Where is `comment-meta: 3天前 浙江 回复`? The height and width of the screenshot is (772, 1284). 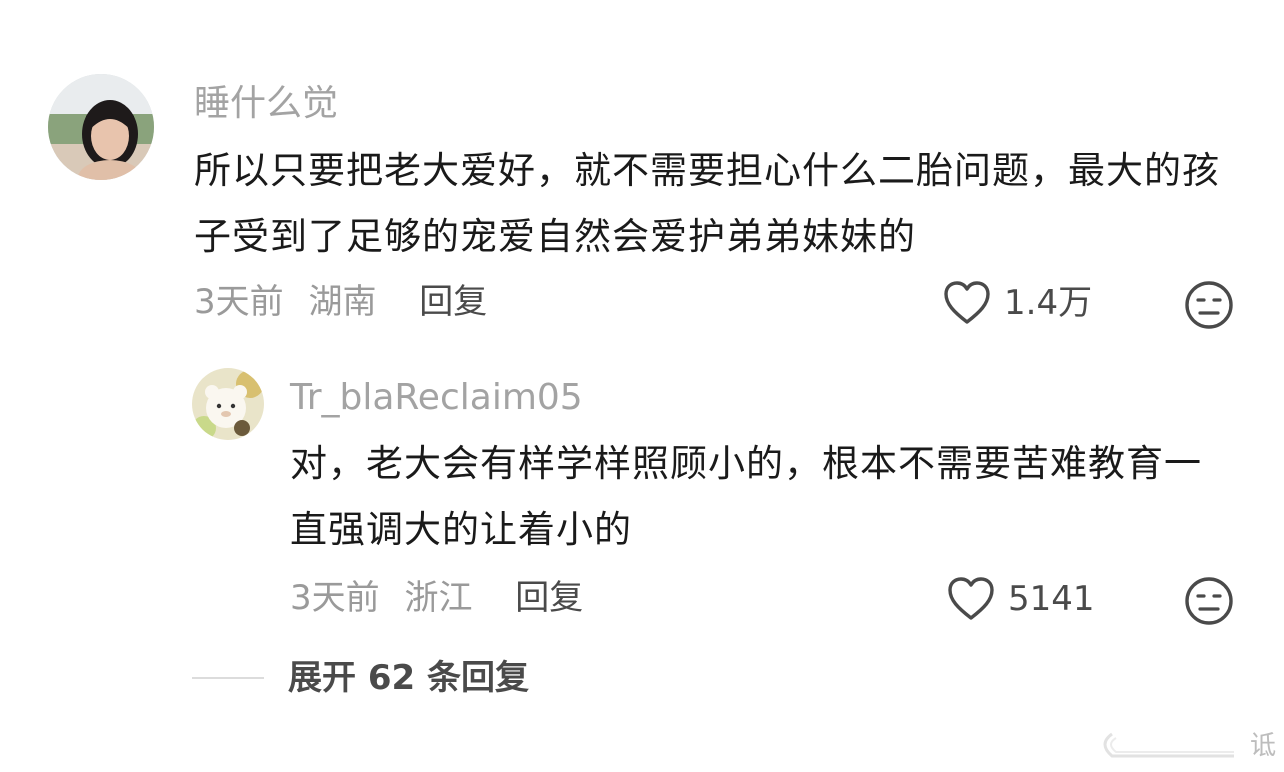
comment-meta: 3天前 浙江 回复 is located at coordinates (436, 598).